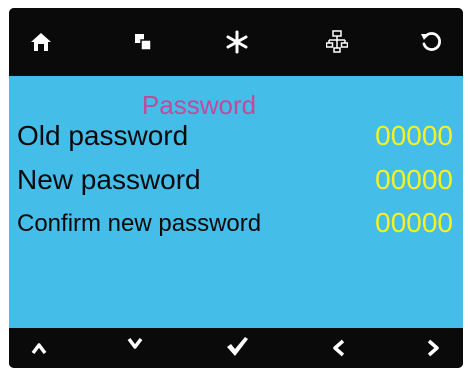 The height and width of the screenshot is (370, 470). I want to click on asterisk-icon, so click(237, 42).